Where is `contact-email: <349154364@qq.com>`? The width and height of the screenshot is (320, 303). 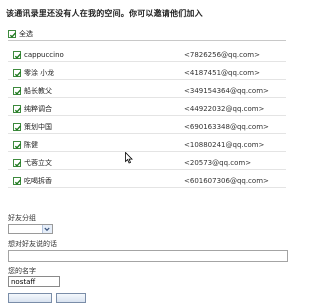
contact-email: <349154364@qq.com> is located at coordinates (226, 90).